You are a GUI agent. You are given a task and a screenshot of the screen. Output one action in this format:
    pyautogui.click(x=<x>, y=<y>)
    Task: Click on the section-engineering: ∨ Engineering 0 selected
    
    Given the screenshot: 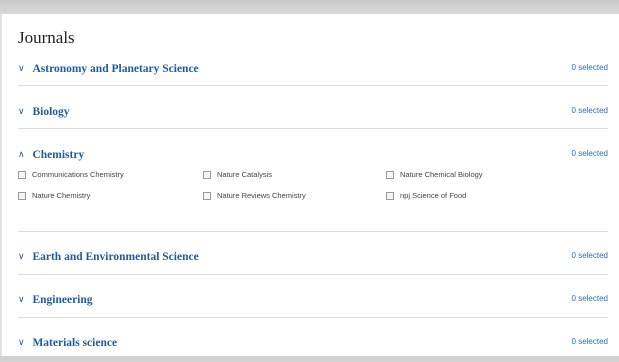 What is the action you would take?
    pyautogui.click(x=313, y=301)
    